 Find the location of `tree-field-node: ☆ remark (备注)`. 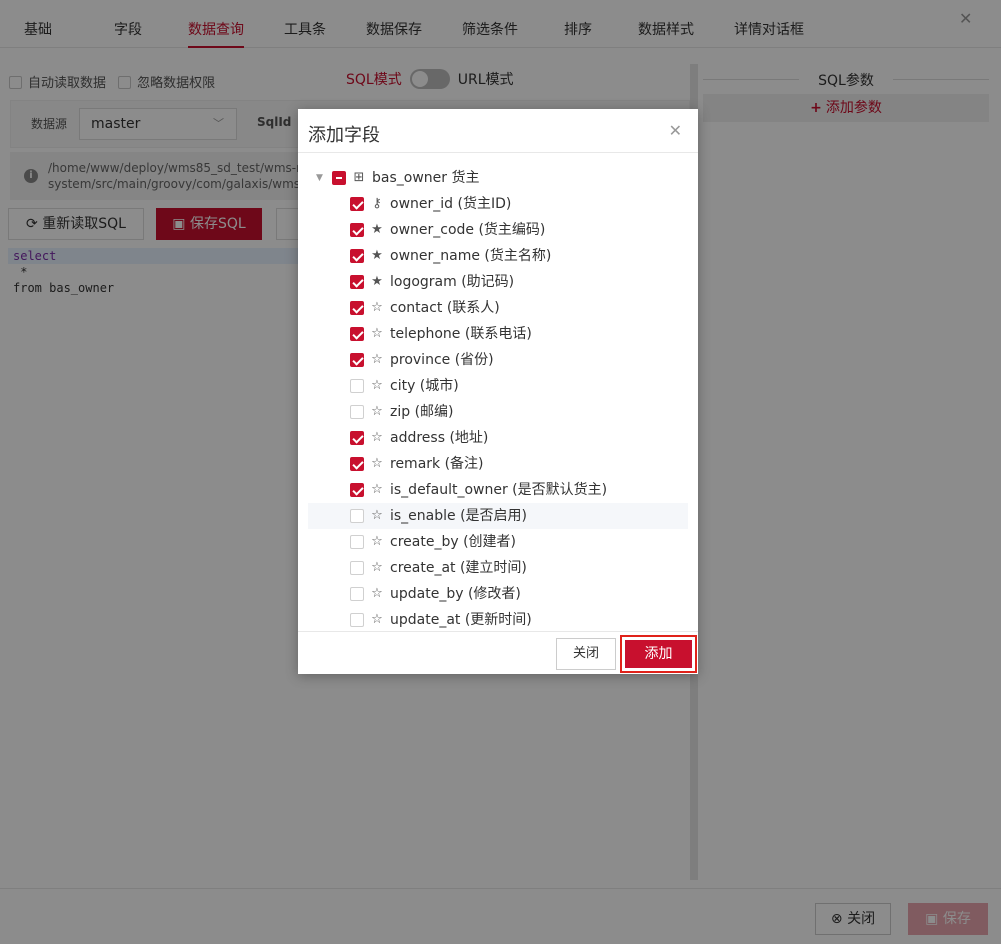

tree-field-node: ☆ remark (备注) is located at coordinates (498, 464).